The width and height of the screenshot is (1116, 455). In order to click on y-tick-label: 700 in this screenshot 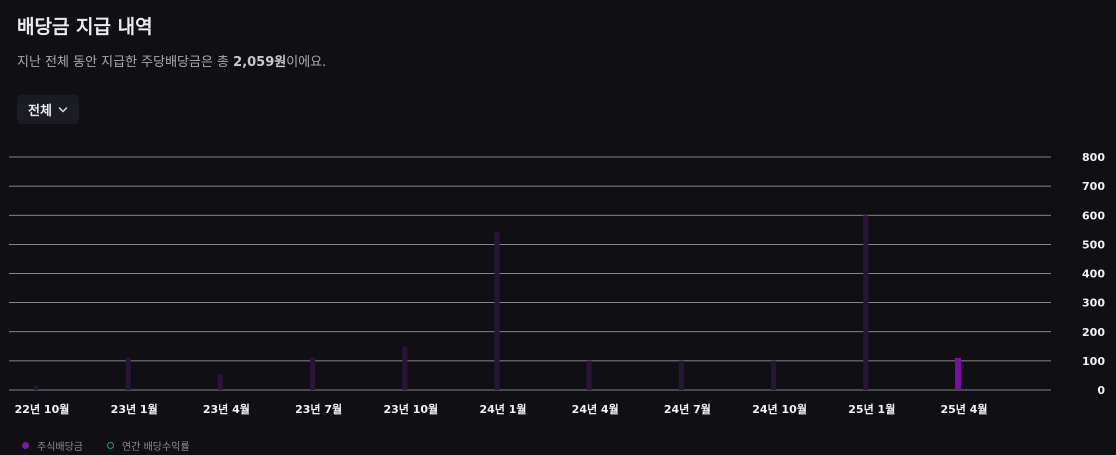, I will do `click(1093, 186)`.